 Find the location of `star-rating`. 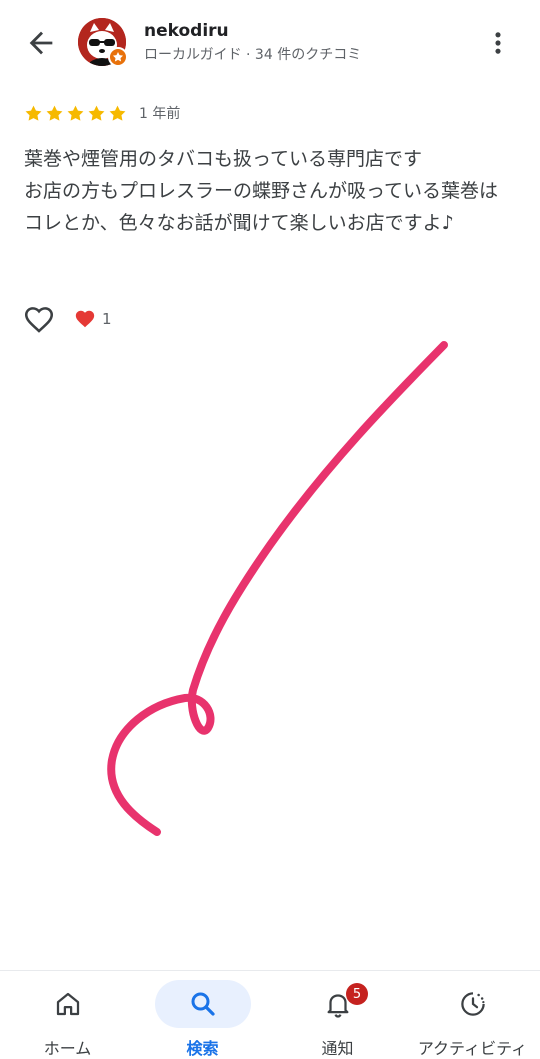

star-rating is located at coordinates (75, 113).